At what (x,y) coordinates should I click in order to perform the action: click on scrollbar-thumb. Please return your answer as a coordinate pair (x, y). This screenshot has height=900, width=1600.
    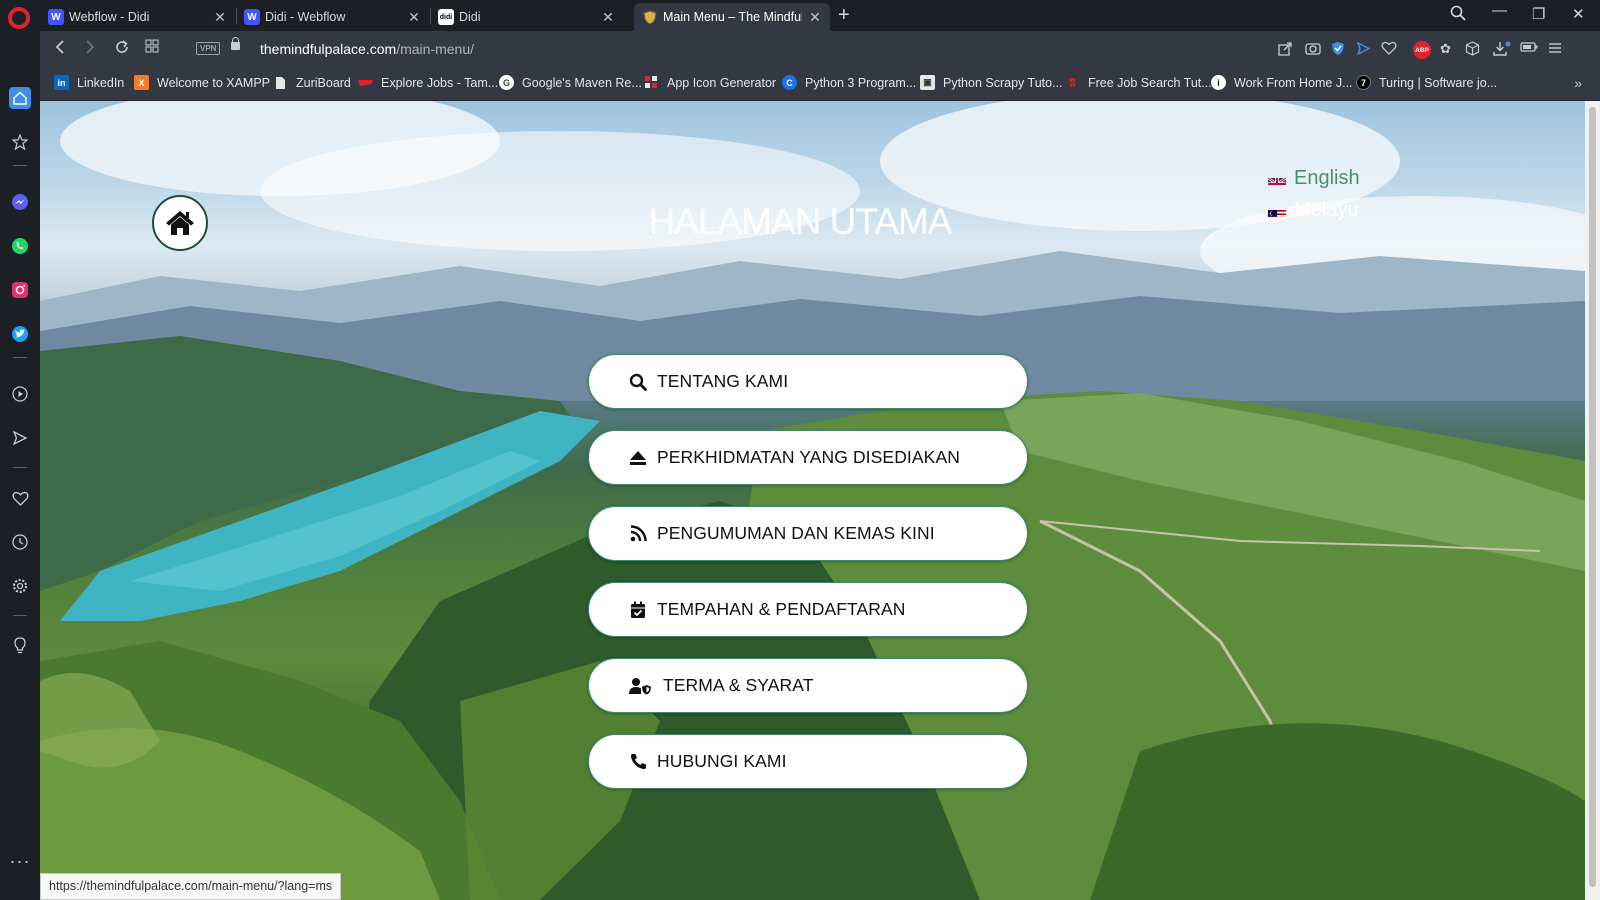
    Looking at the image, I should click on (1592, 497).